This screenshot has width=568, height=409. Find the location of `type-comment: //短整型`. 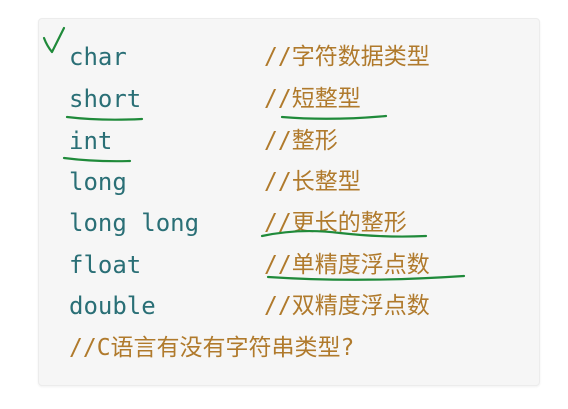

type-comment: //短整型 is located at coordinates (312, 99).